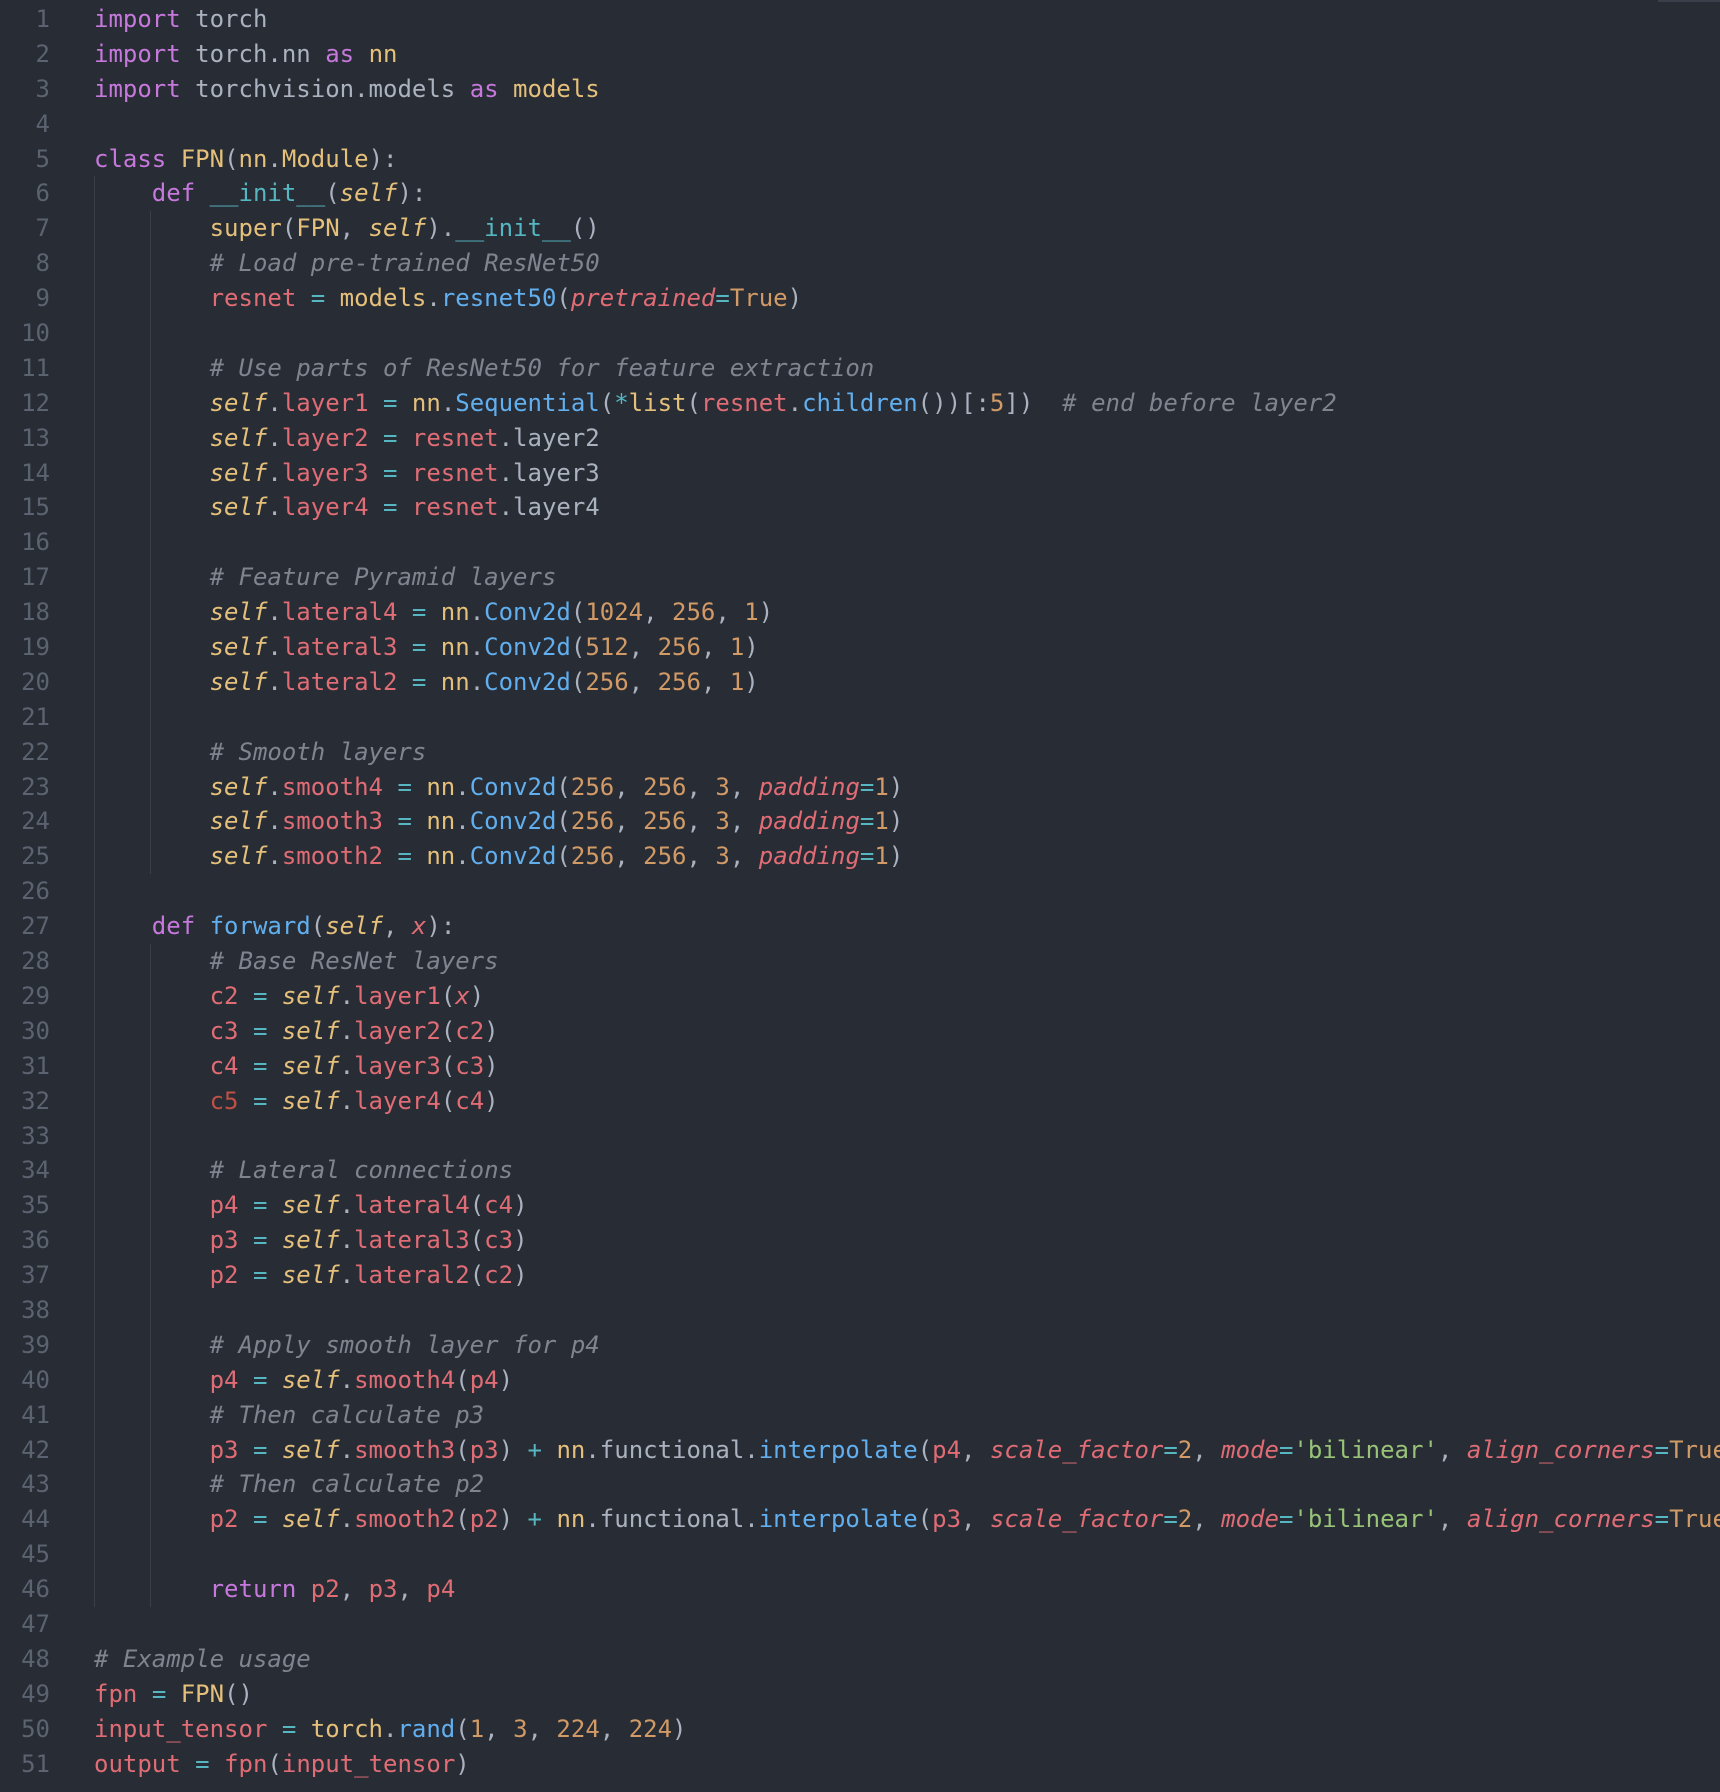  I want to click on code-token: lateral3, so click(339, 647).